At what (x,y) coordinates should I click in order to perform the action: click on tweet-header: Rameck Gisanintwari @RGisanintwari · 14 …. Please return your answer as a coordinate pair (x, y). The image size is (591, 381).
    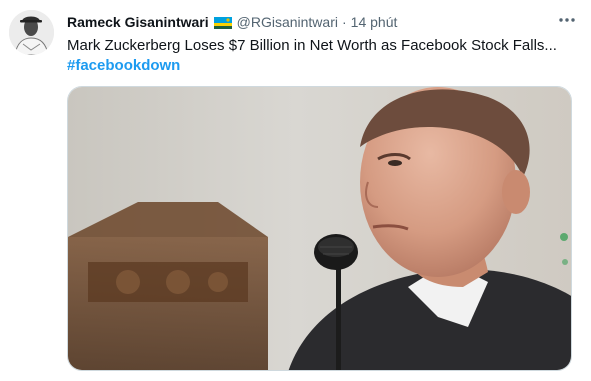
    Looking at the image, I should click on (232, 22).